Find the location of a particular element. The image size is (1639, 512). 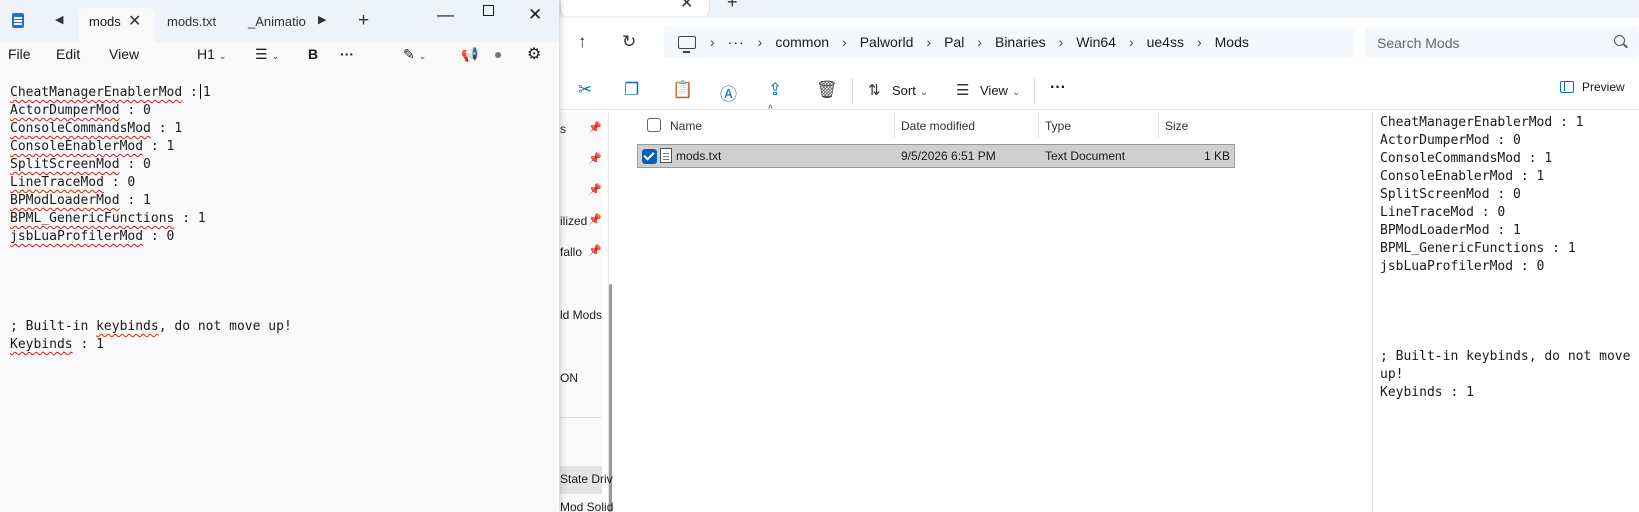

nav-item: fallo is located at coordinates (571, 252).